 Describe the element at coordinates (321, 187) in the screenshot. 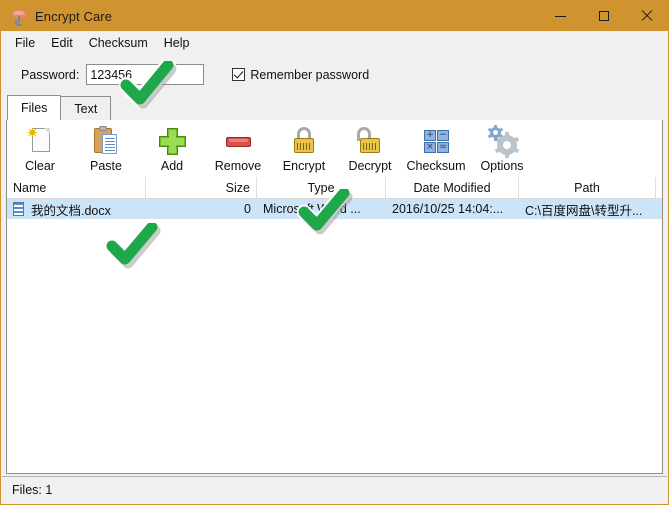

I see `column-header-type: Type` at that location.